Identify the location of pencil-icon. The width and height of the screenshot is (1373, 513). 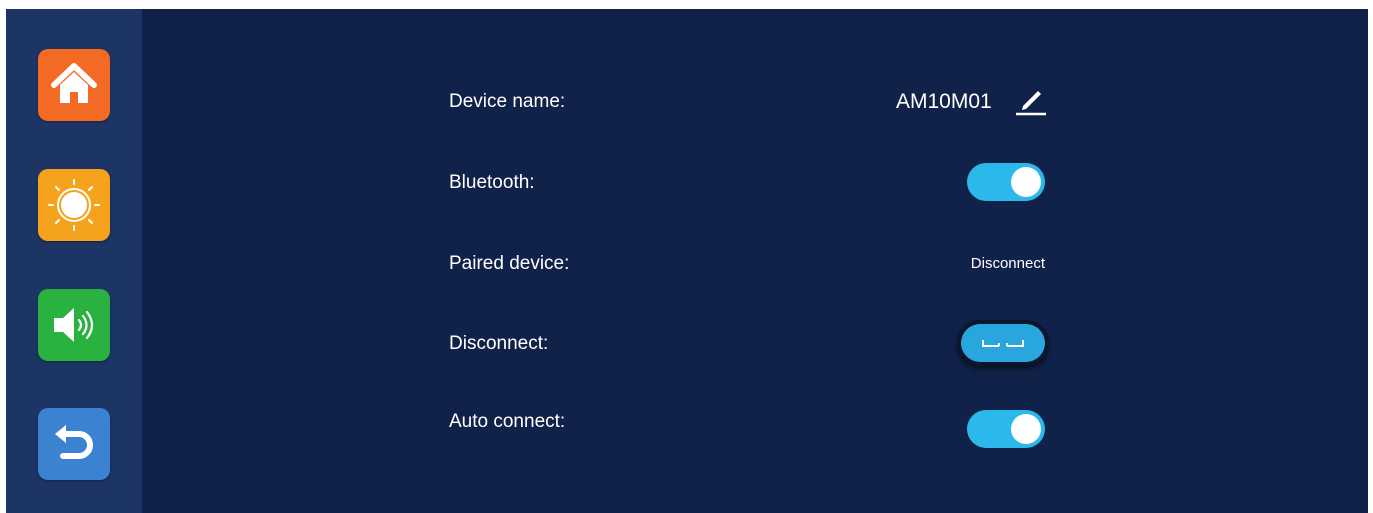
(1031, 103).